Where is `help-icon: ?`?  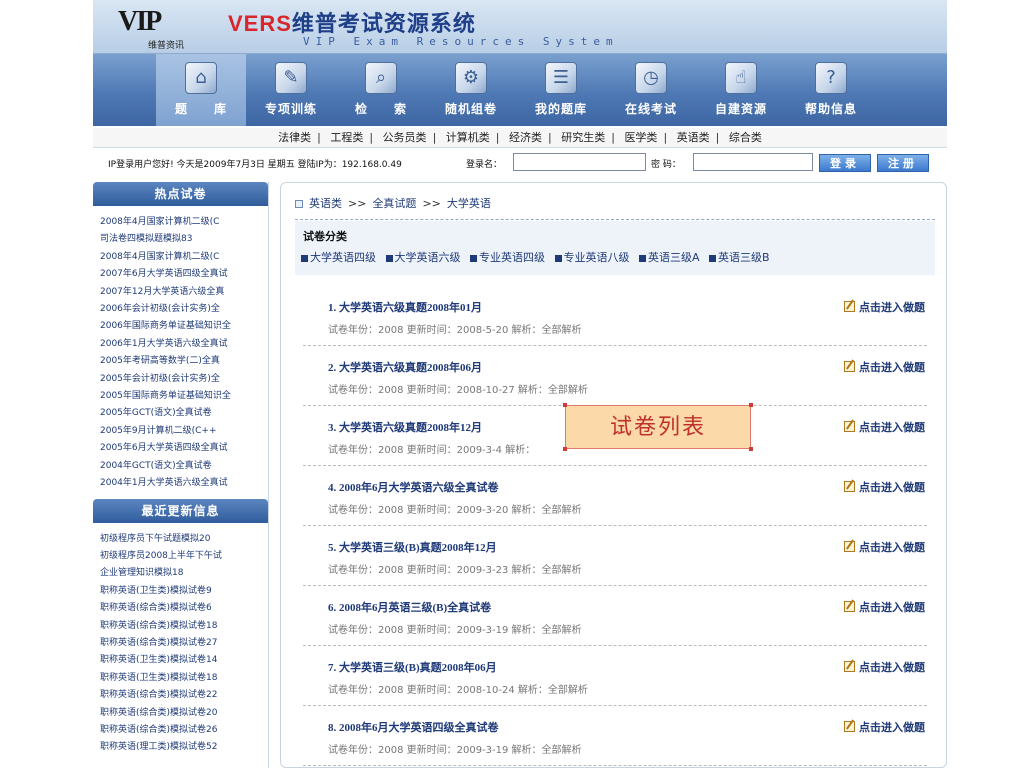 help-icon: ? is located at coordinates (831, 78).